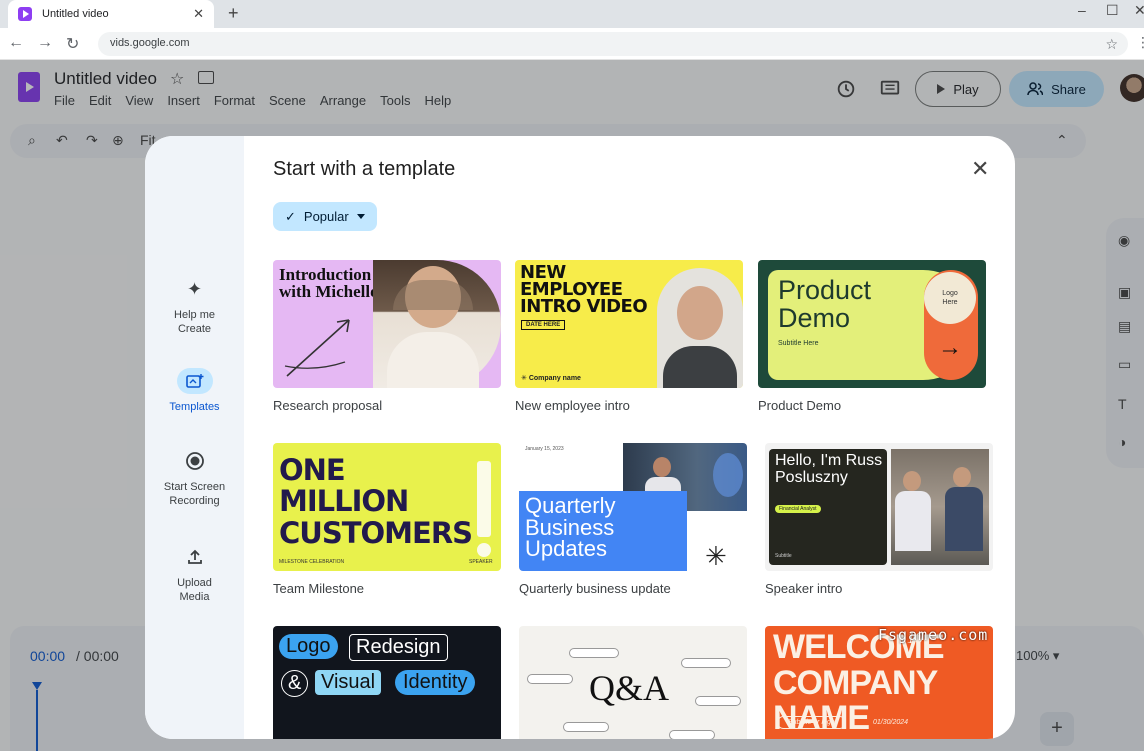 The image size is (1144, 751). I want to click on side-templates: Templates, so click(194, 391).